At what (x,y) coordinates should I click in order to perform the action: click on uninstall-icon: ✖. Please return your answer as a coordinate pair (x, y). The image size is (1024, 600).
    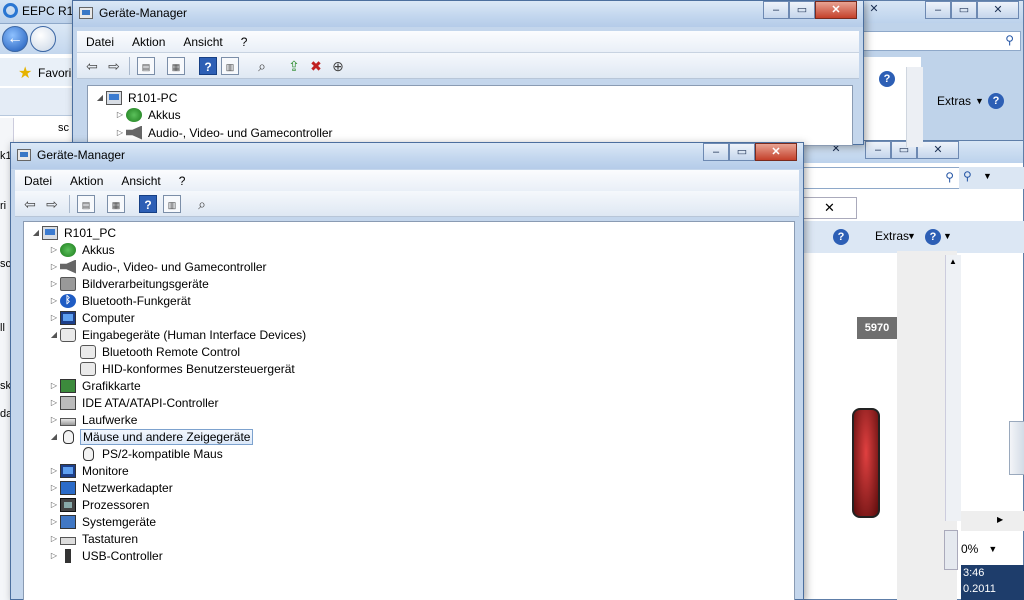
    Looking at the image, I should click on (316, 66).